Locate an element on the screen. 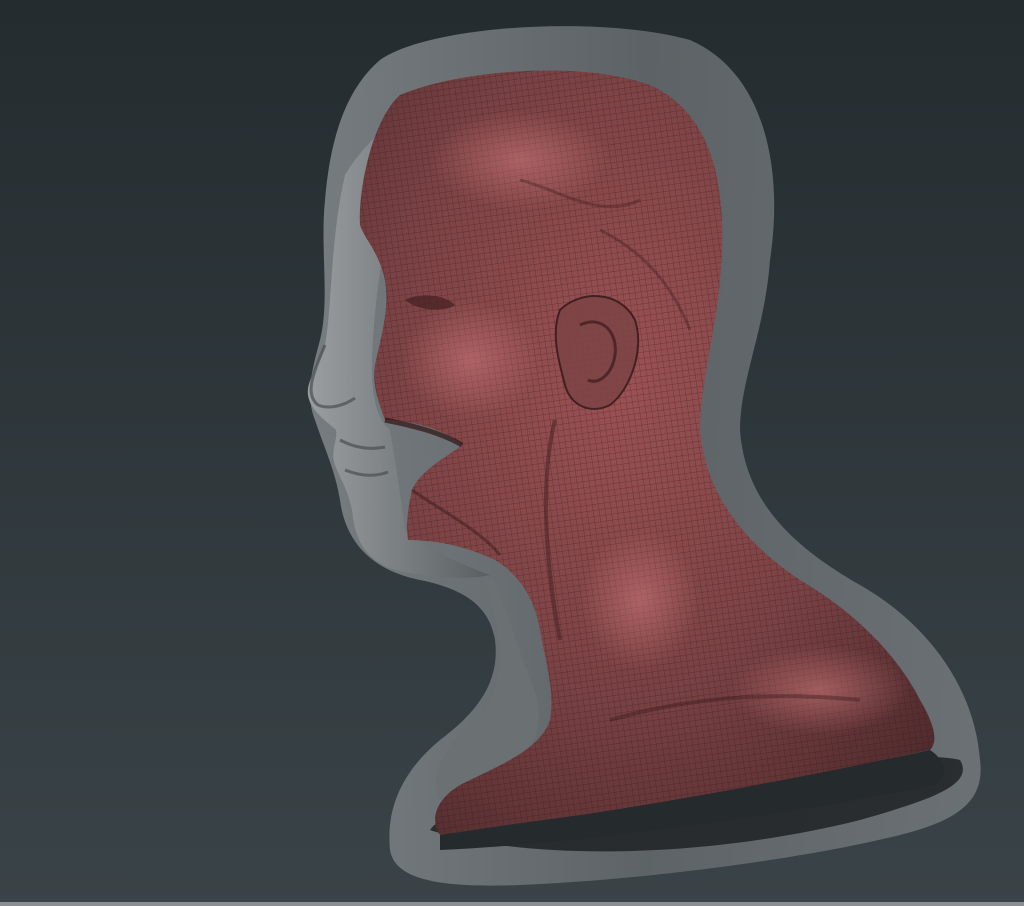 The height and width of the screenshot is (906, 1024). forehead-highlight is located at coordinates (520, 160).